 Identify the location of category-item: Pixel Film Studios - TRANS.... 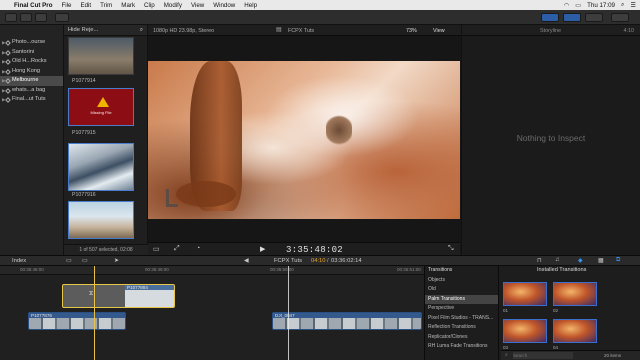
(461, 319).